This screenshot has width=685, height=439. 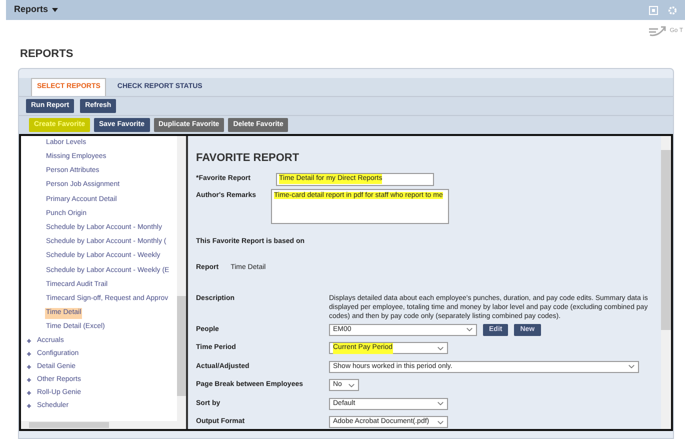 What do you see at coordinates (36, 10) in the screenshot?
I see `reports-menu: Reports` at bounding box center [36, 10].